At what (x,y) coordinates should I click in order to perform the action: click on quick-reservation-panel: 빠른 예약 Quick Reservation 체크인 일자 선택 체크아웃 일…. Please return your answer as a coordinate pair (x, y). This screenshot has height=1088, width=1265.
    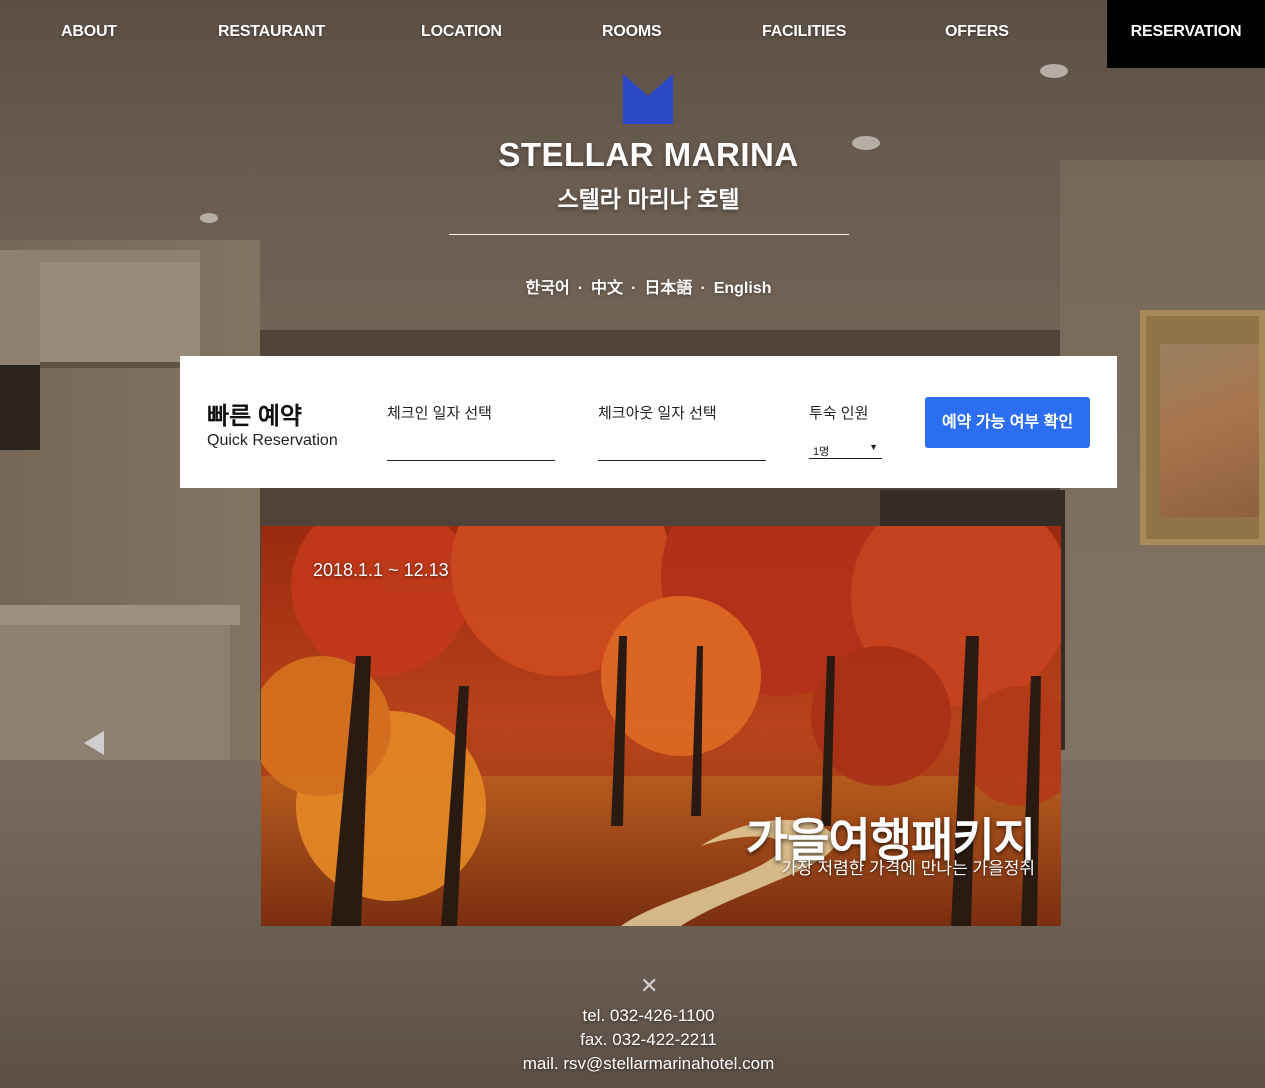
    Looking at the image, I should click on (648, 422).